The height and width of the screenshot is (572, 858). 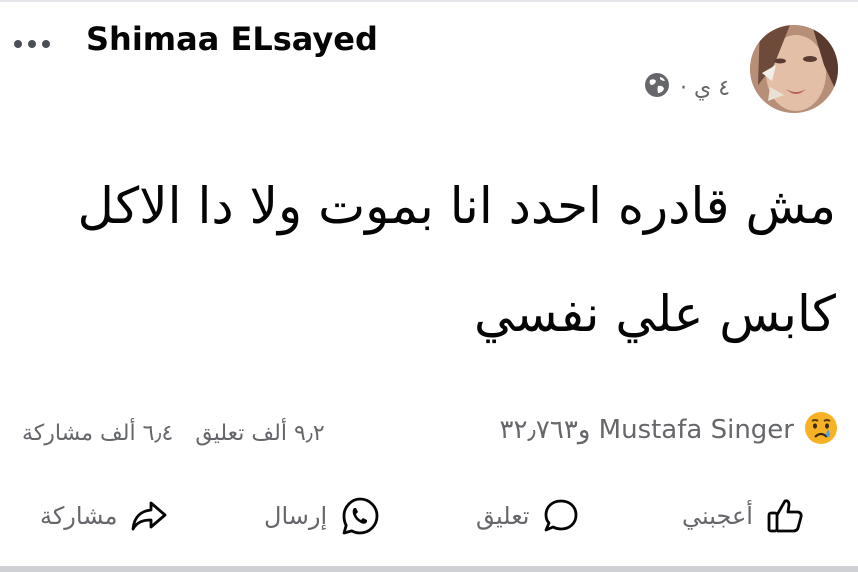 I want to click on like-button: أعجبني, so click(x=743, y=516).